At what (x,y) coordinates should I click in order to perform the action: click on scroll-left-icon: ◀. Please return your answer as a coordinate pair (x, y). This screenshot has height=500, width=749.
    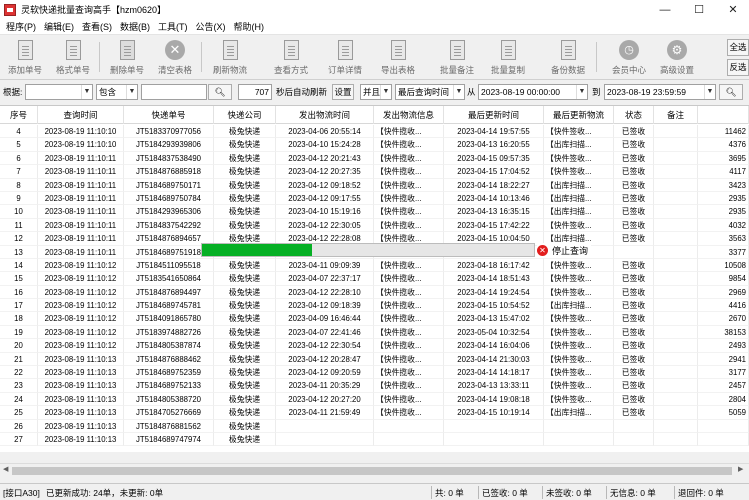
    Looking at the image, I should click on (5, 469).